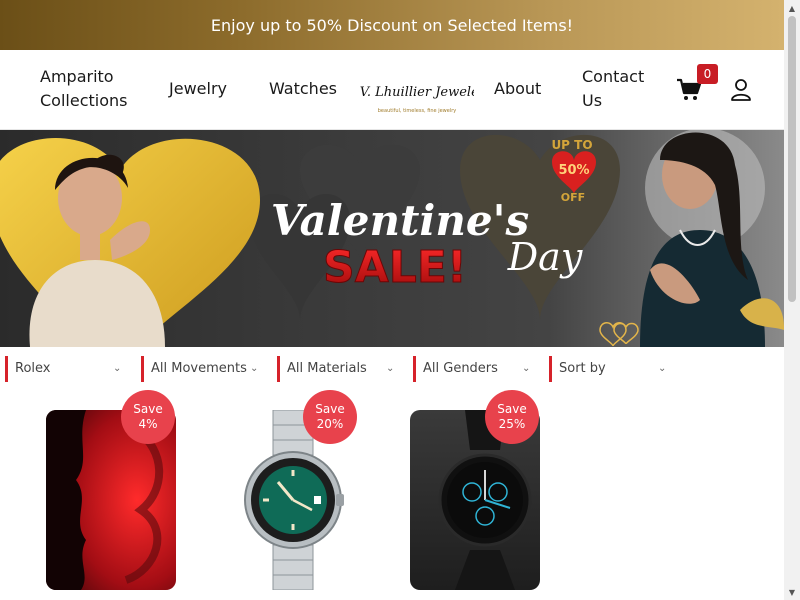  I want to click on material-filter-select: All Materials ⌄, so click(342, 369).